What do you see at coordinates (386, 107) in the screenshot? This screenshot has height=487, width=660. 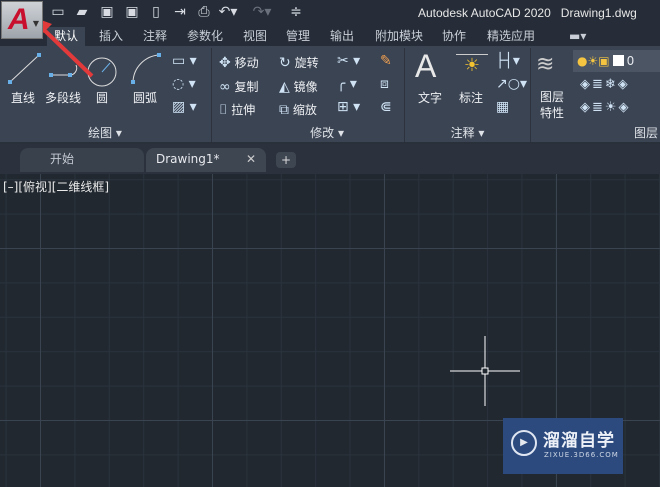 I see `offset-icon: ⋐` at bounding box center [386, 107].